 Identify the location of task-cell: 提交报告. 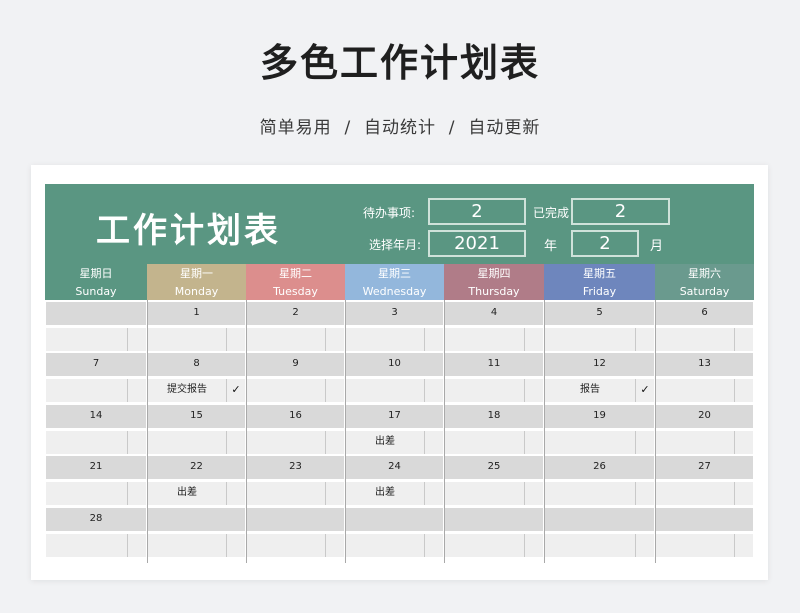
(187, 390).